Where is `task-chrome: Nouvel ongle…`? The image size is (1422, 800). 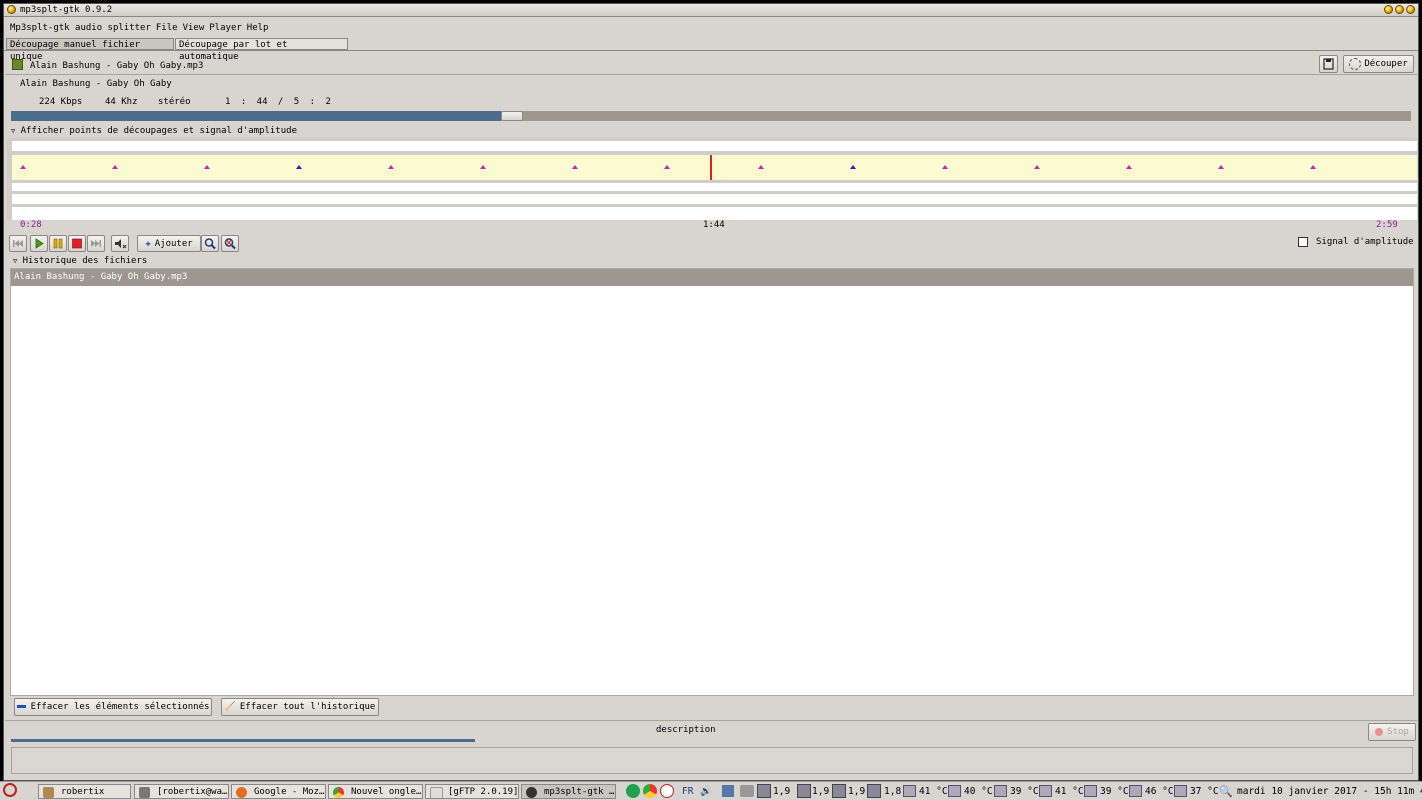 task-chrome: Nouvel ongle… is located at coordinates (375, 791).